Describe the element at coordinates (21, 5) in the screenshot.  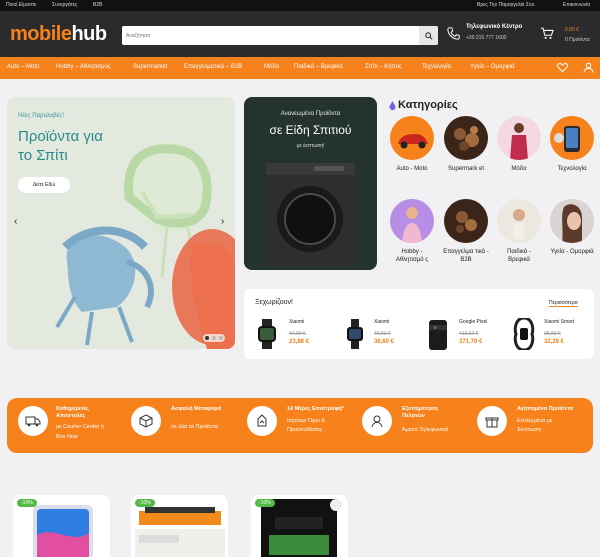
I see `topbar-link-about: Ποιοί Είμαστε` at that location.